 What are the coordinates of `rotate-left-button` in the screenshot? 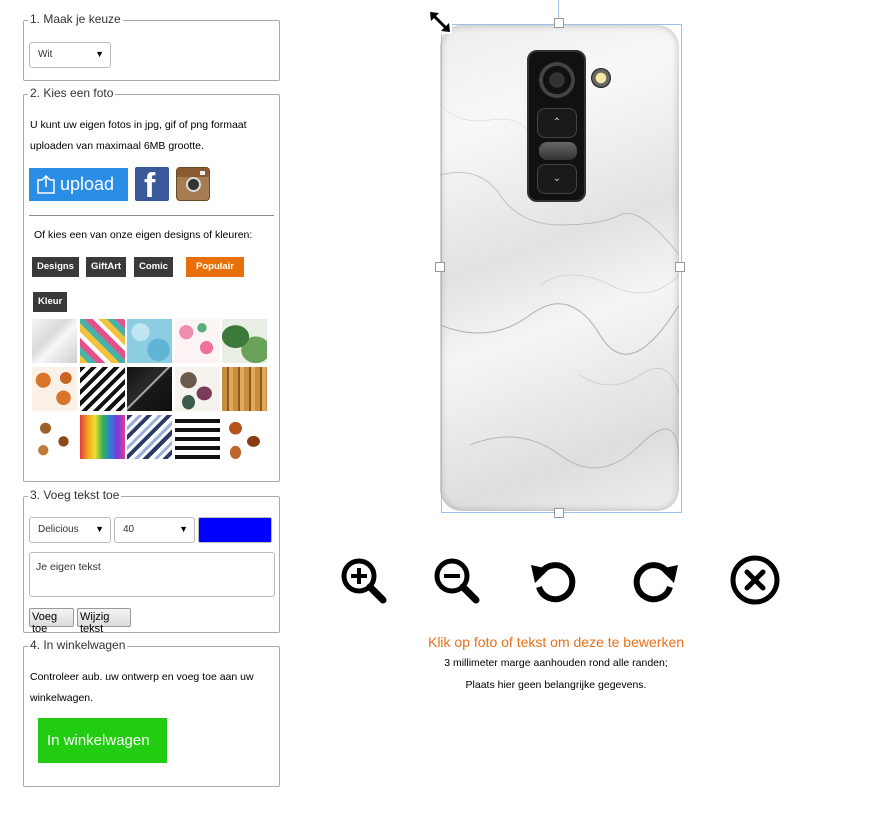 It's located at (554, 580).